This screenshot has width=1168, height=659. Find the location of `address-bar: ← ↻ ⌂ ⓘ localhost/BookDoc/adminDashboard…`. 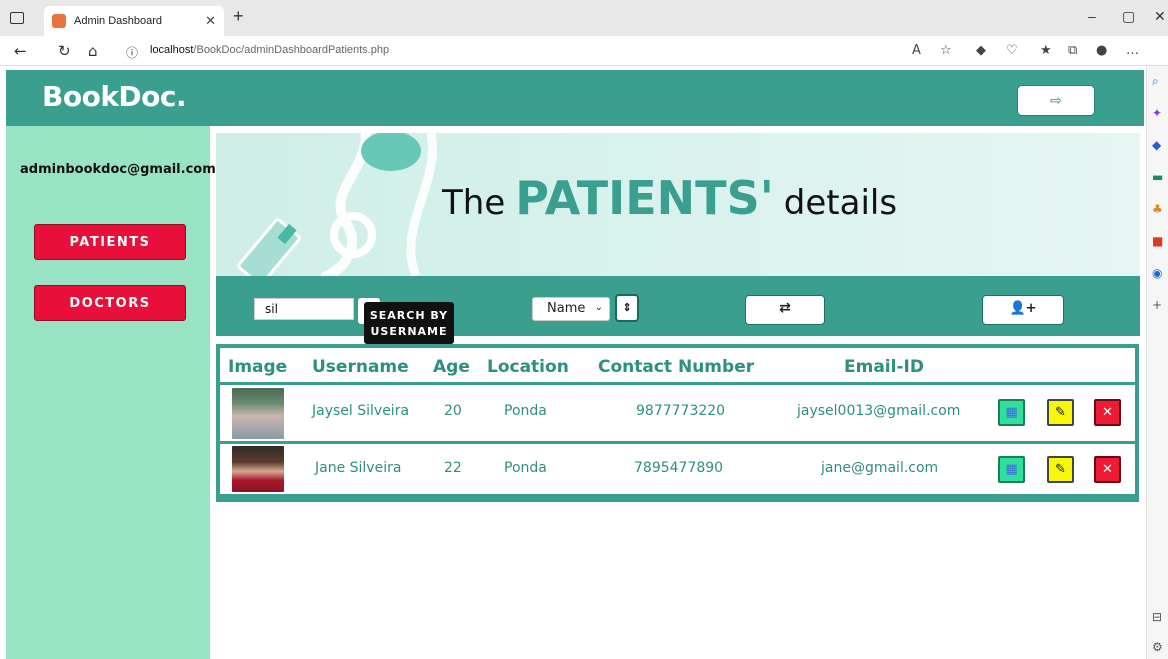

address-bar: ← ↻ ⌂ ⓘ localhost/BookDoc/adminDashboard… is located at coordinates (584, 51).